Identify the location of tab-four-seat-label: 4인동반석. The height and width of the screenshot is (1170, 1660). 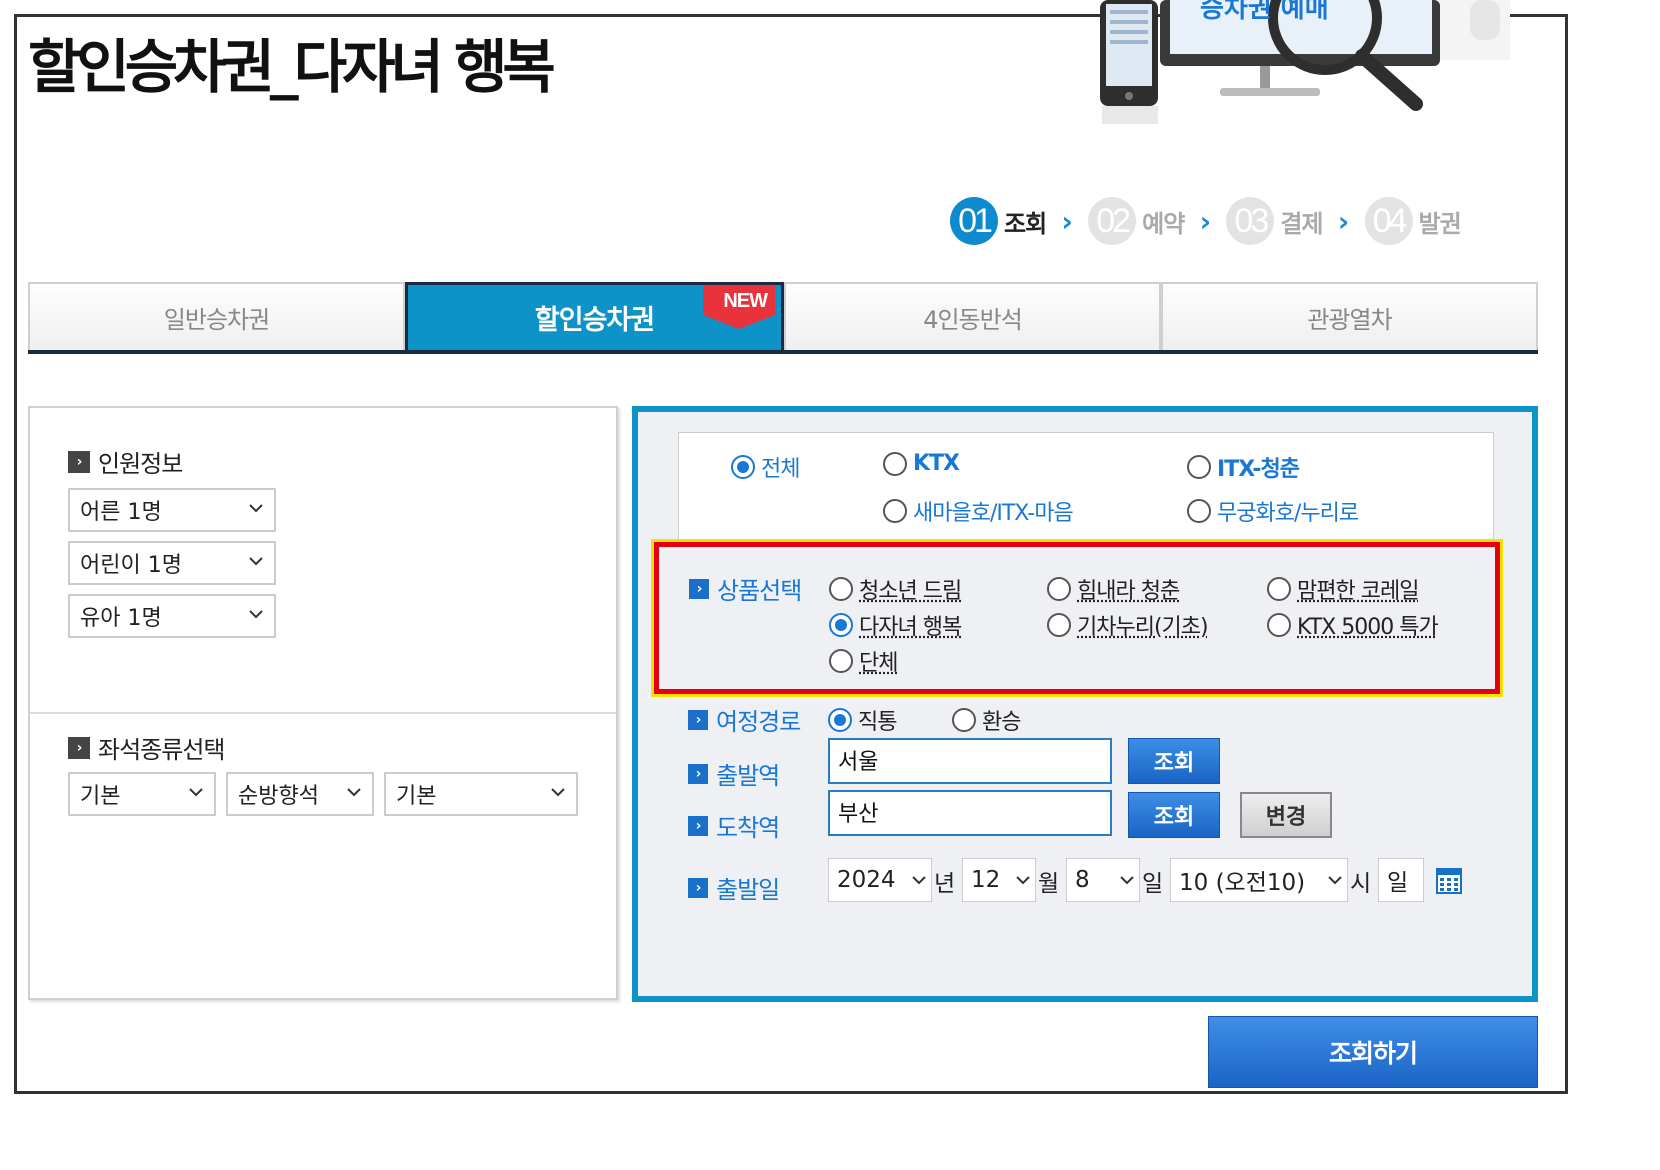
(973, 319).